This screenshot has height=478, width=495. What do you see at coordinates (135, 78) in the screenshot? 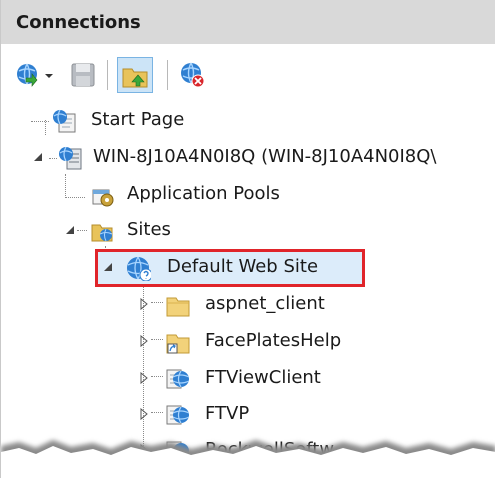
I see `folder-up-icon` at bounding box center [135, 78].